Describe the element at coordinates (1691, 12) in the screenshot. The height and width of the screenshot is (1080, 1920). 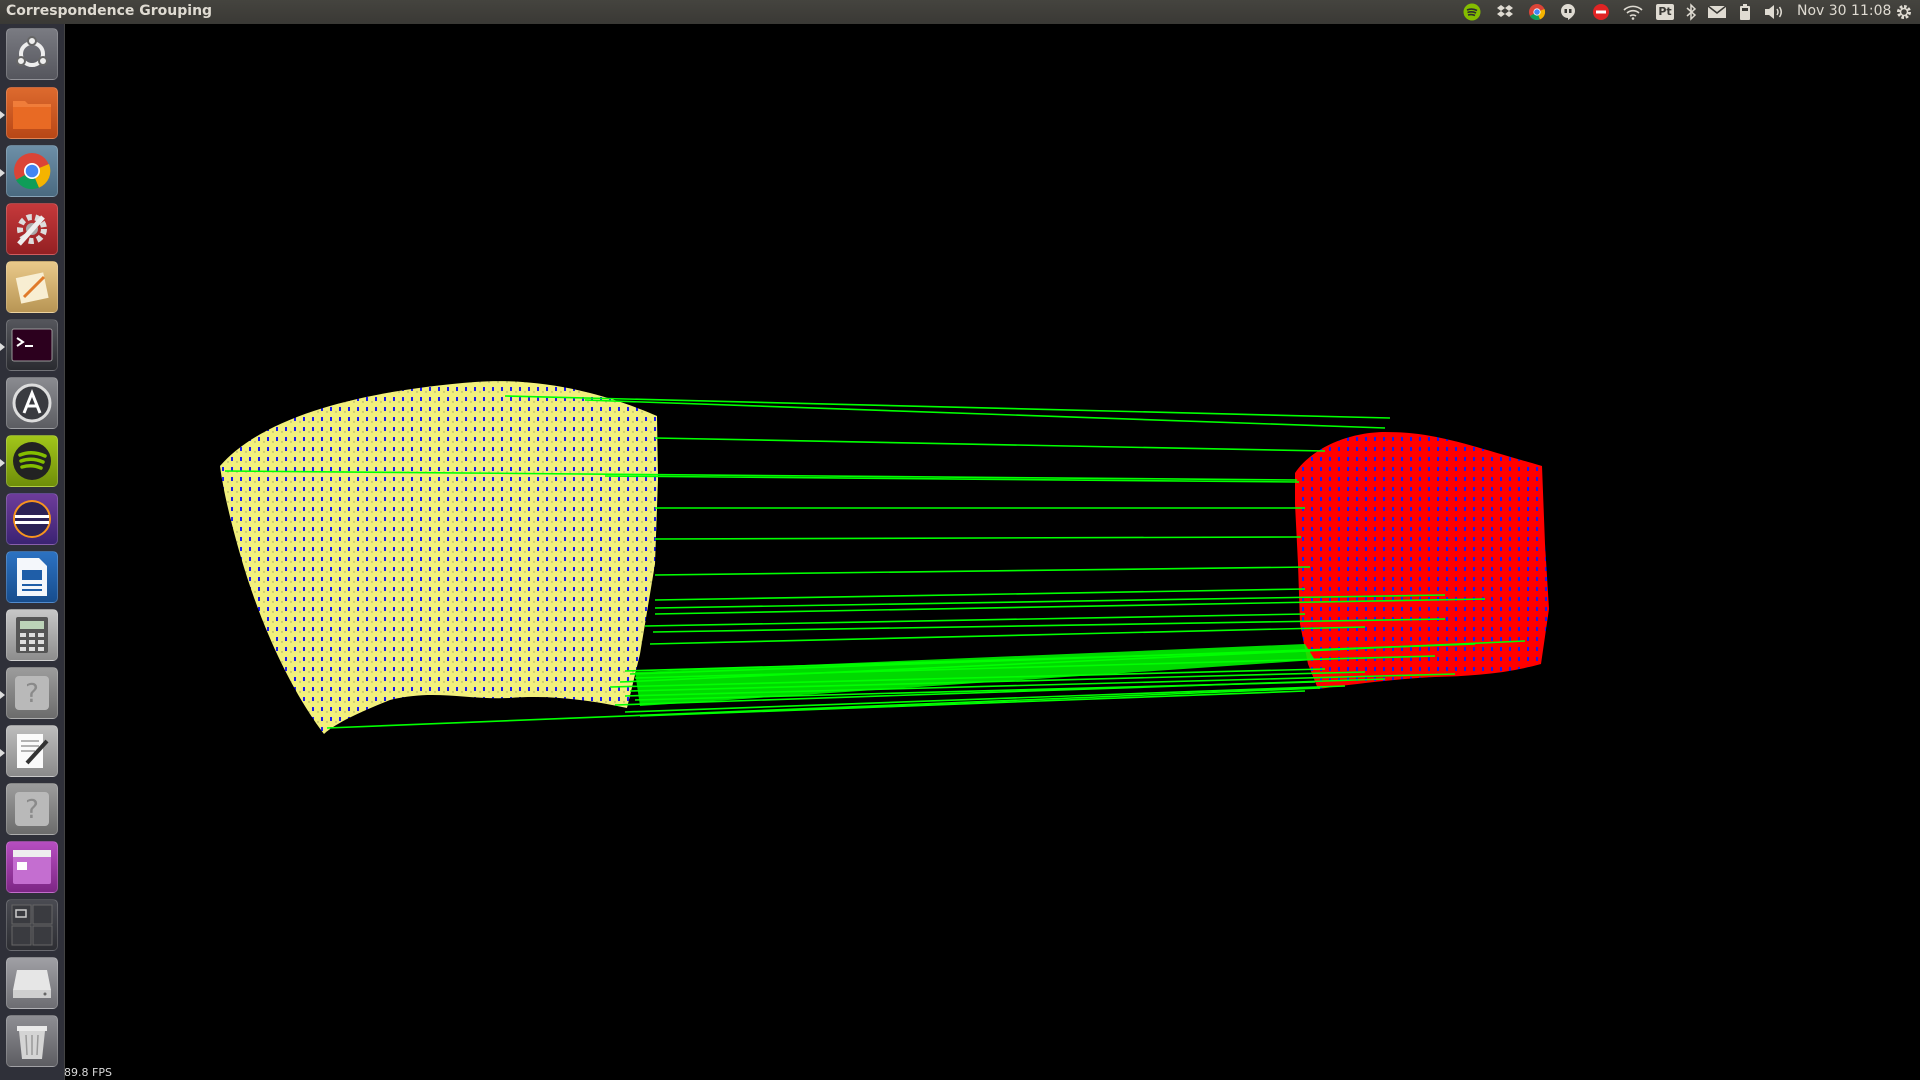
I see `bluetooth-icon` at that location.